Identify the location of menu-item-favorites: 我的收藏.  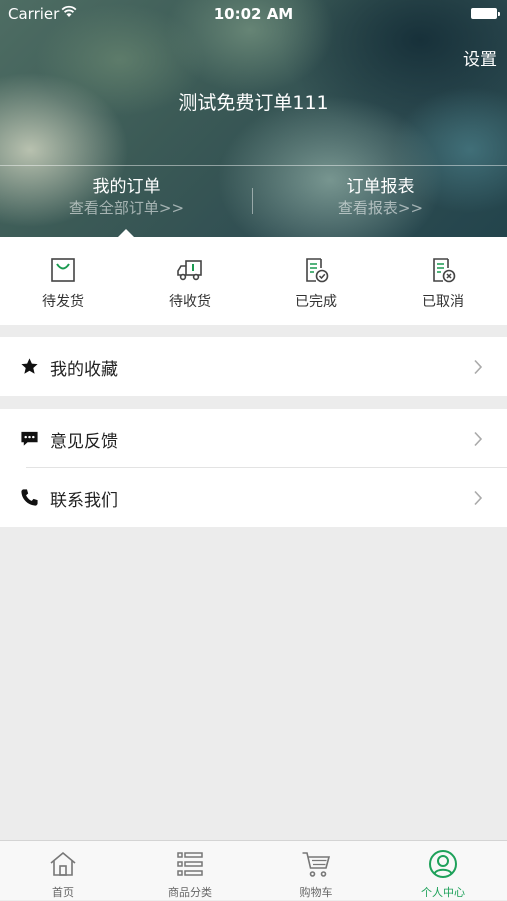
(253, 366).